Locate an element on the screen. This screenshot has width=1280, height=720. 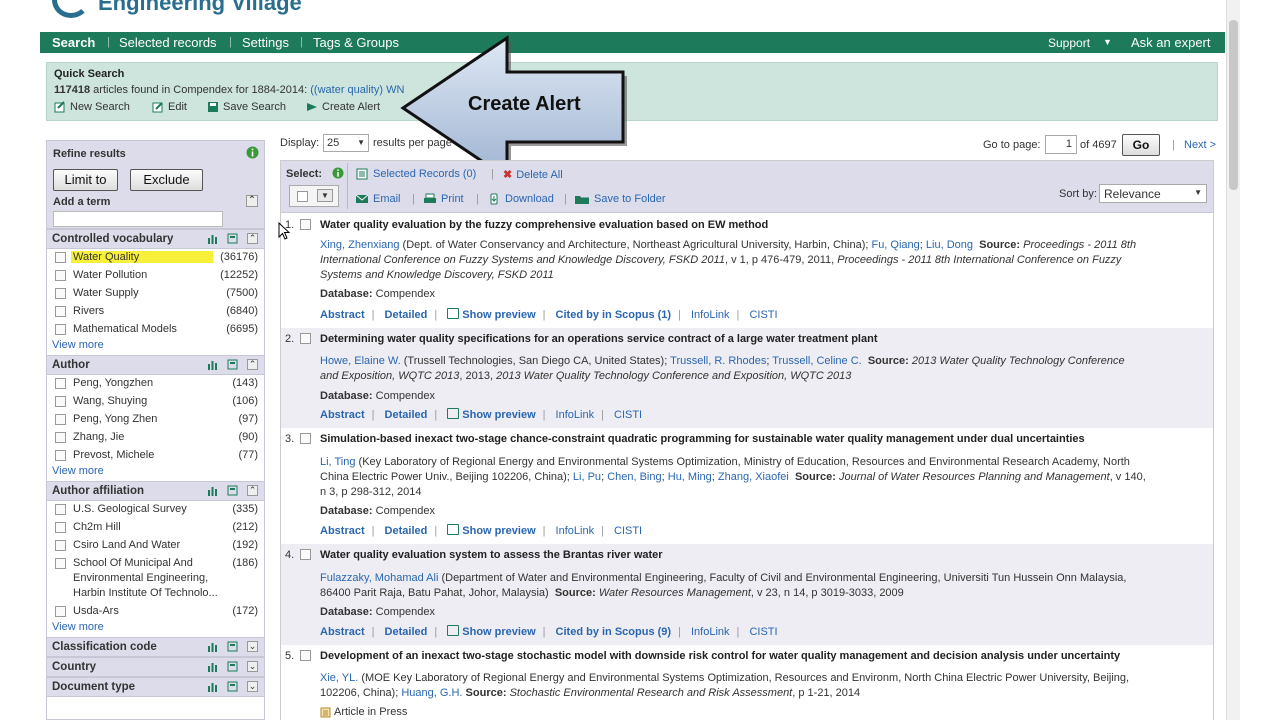
info-icon is located at coordinates (252, 152).